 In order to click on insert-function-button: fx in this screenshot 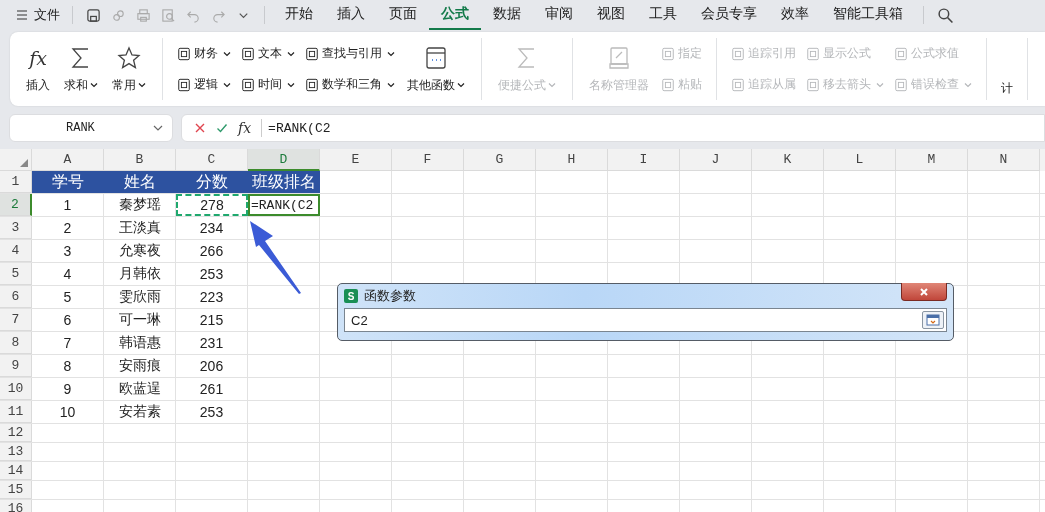, I will do `click(245, 128)`.